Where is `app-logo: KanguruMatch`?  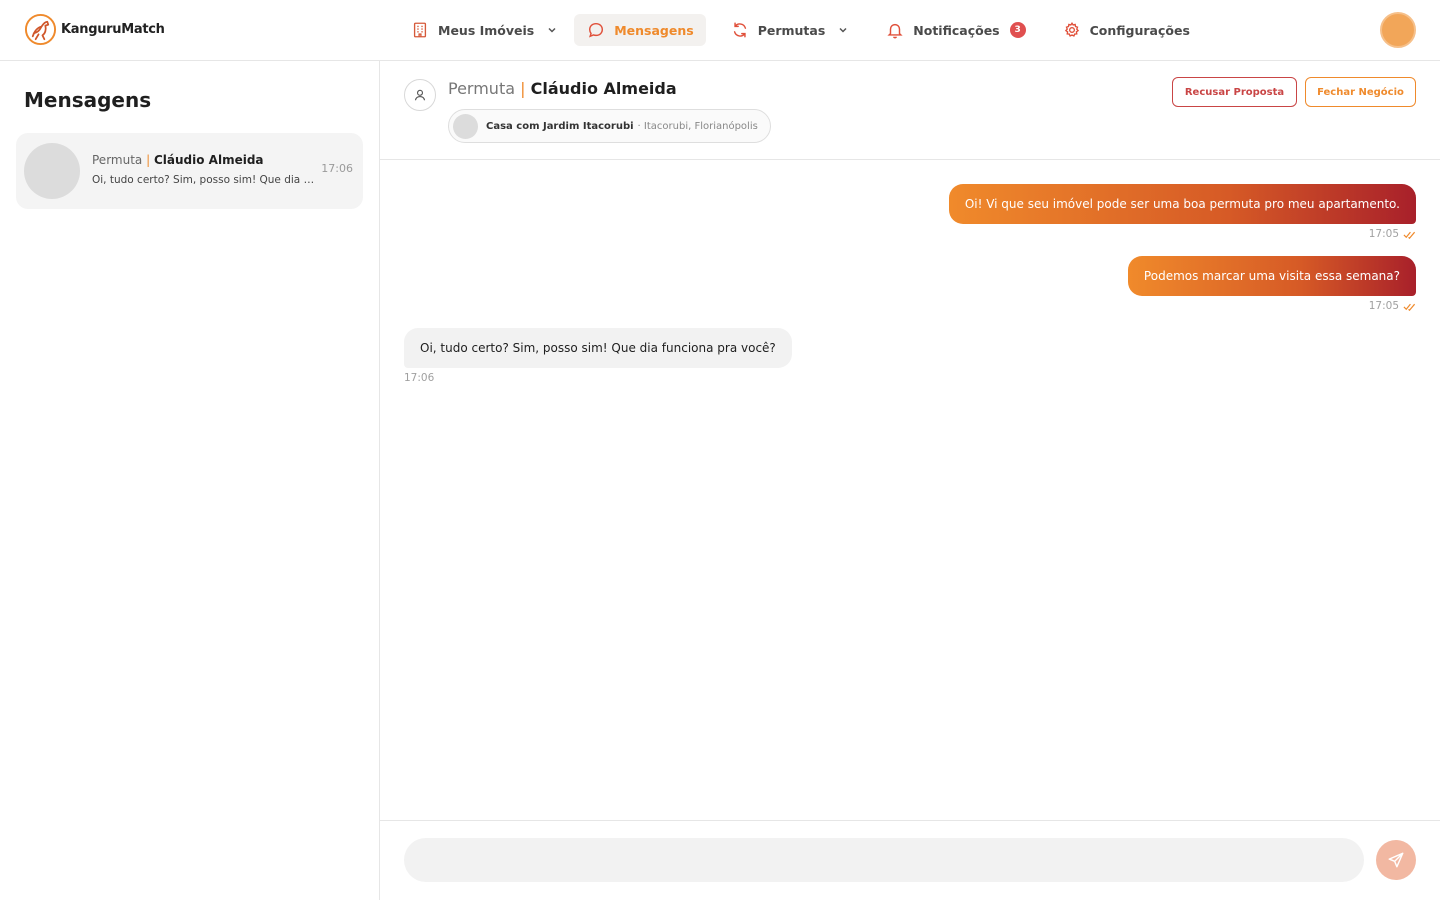
app-logo: KanguruMatch is located at coordinates (94, 29).